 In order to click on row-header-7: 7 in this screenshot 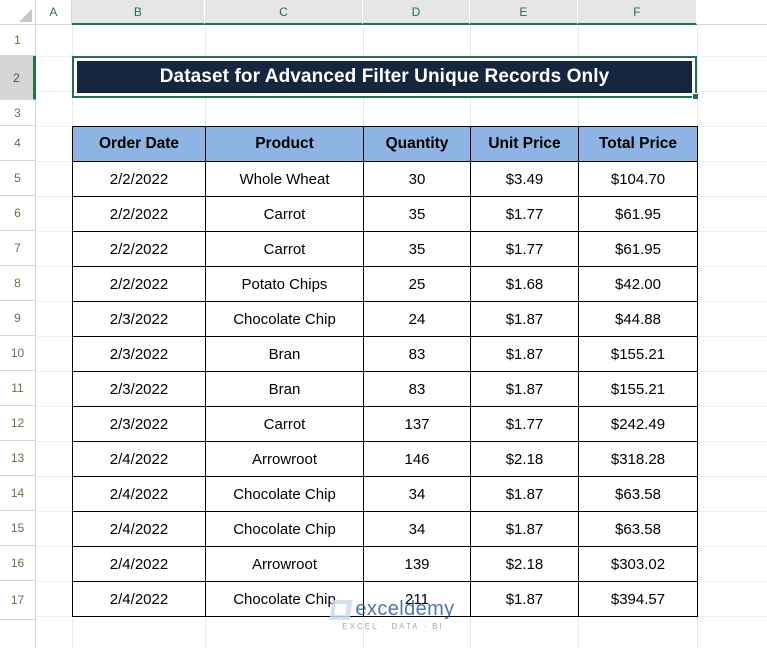, I will do `click(18, 248)`.